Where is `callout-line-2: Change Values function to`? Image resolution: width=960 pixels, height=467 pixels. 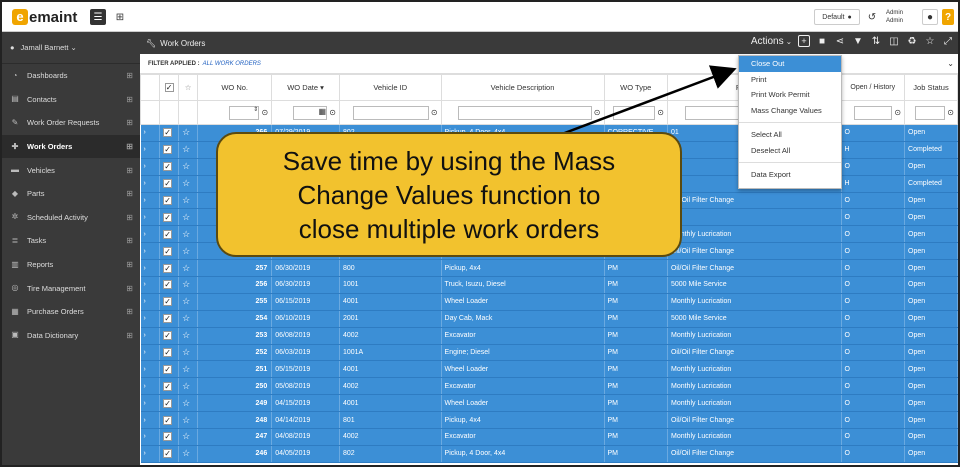 callout-line-2: Change Values function to is located at coordinates (449, 194).